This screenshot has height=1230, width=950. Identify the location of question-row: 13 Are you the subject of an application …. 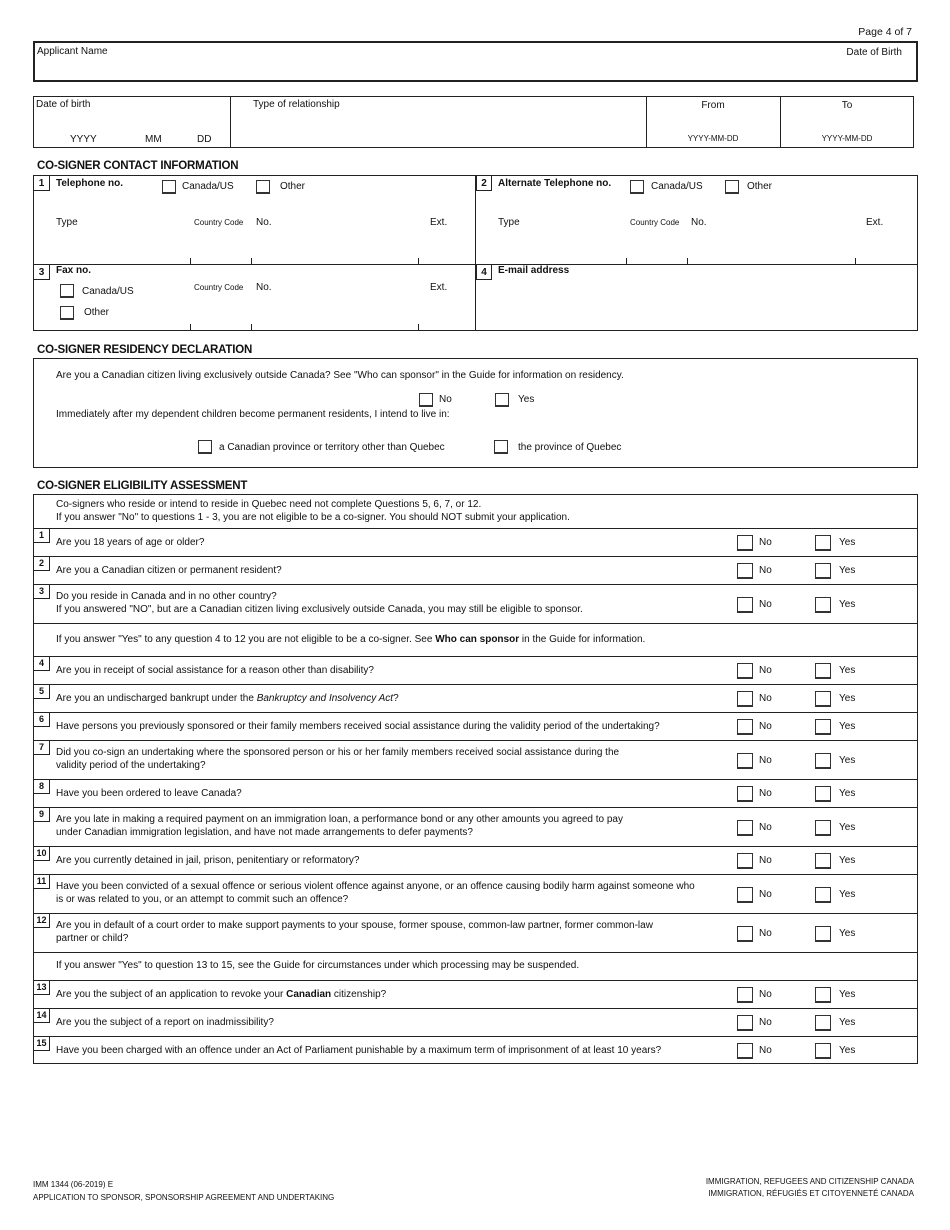
(475, 994).